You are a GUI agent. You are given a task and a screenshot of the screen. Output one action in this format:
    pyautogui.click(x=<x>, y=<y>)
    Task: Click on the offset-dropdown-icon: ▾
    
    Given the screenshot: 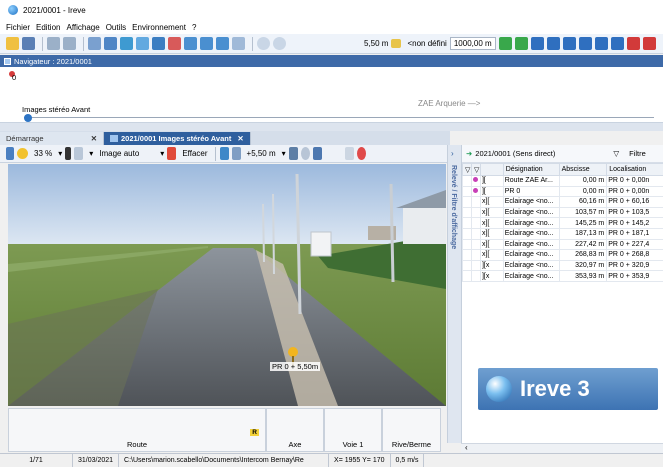 What is the action you would take?
    pyautogui.click(x=284, y=153)
    